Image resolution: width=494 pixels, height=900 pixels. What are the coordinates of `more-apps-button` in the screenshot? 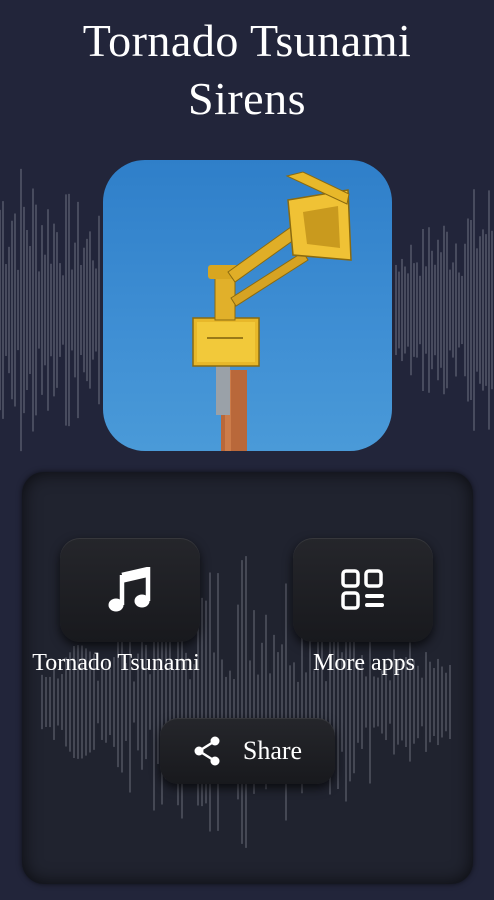 It's located at (363, 590).